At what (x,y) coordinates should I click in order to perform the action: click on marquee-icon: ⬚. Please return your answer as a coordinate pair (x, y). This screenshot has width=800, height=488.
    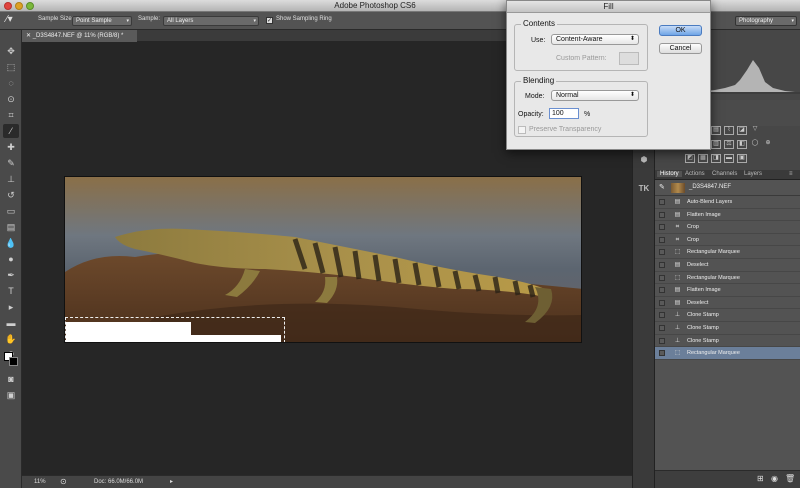
    Looking at the image, I should click on (677, 252).